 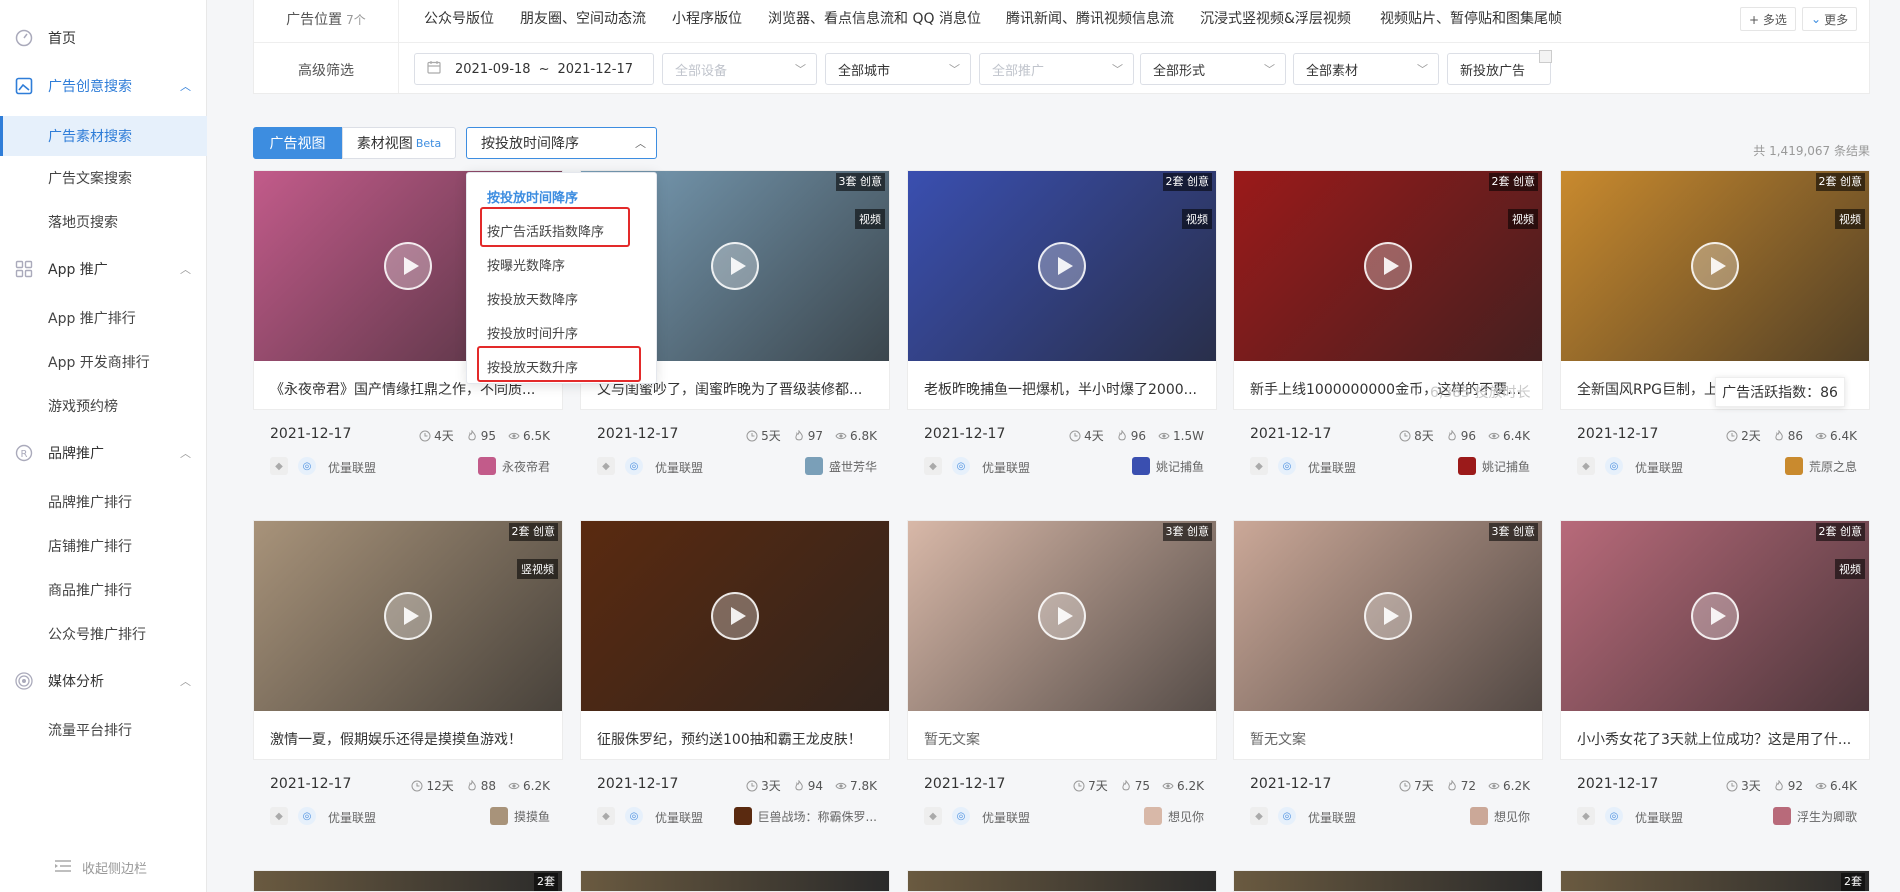 What do you see at coordinates (532, 298) in the screenshot?
I see `sort-option-days-desc: 按投放天数降序` at bounding box center [532, 298].